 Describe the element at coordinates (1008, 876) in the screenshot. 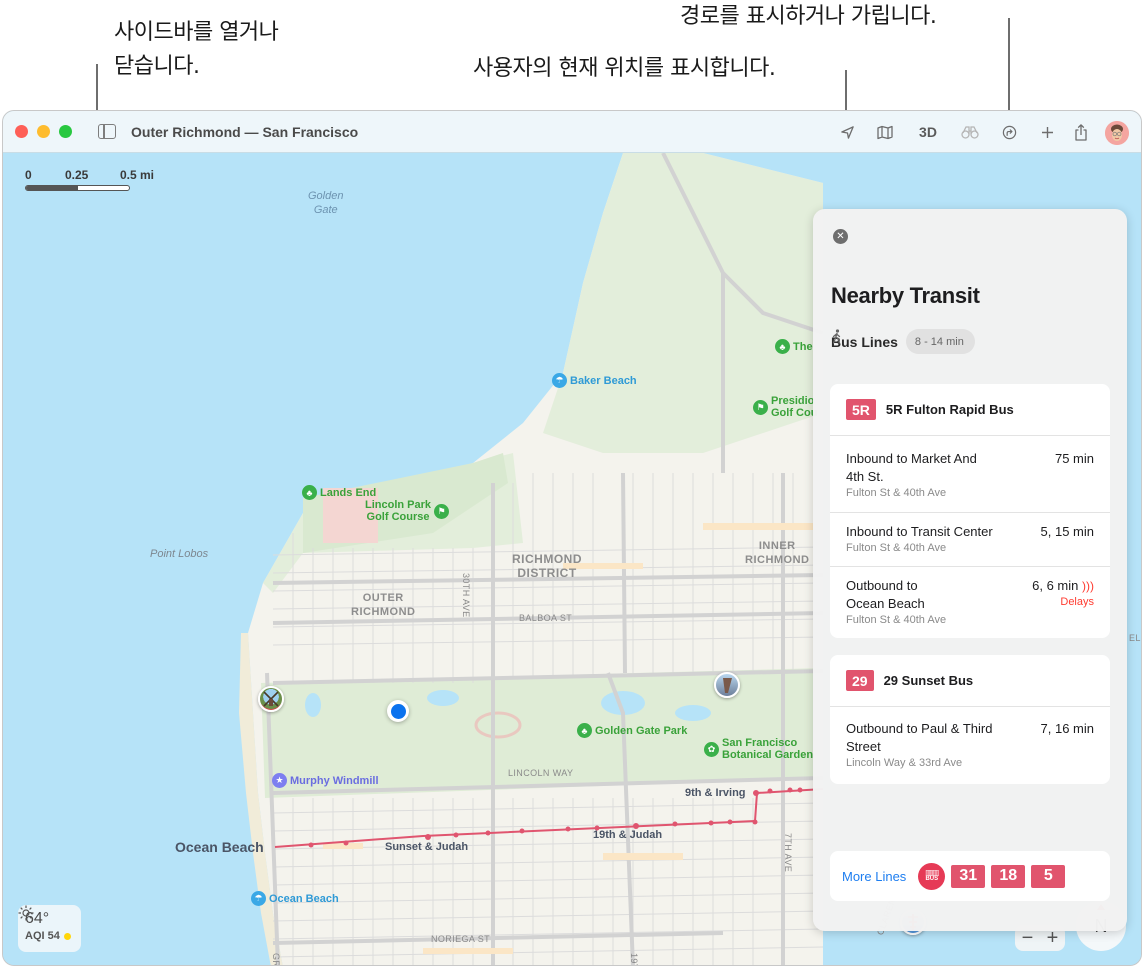

I see `more-line-badge: 18` at that location.